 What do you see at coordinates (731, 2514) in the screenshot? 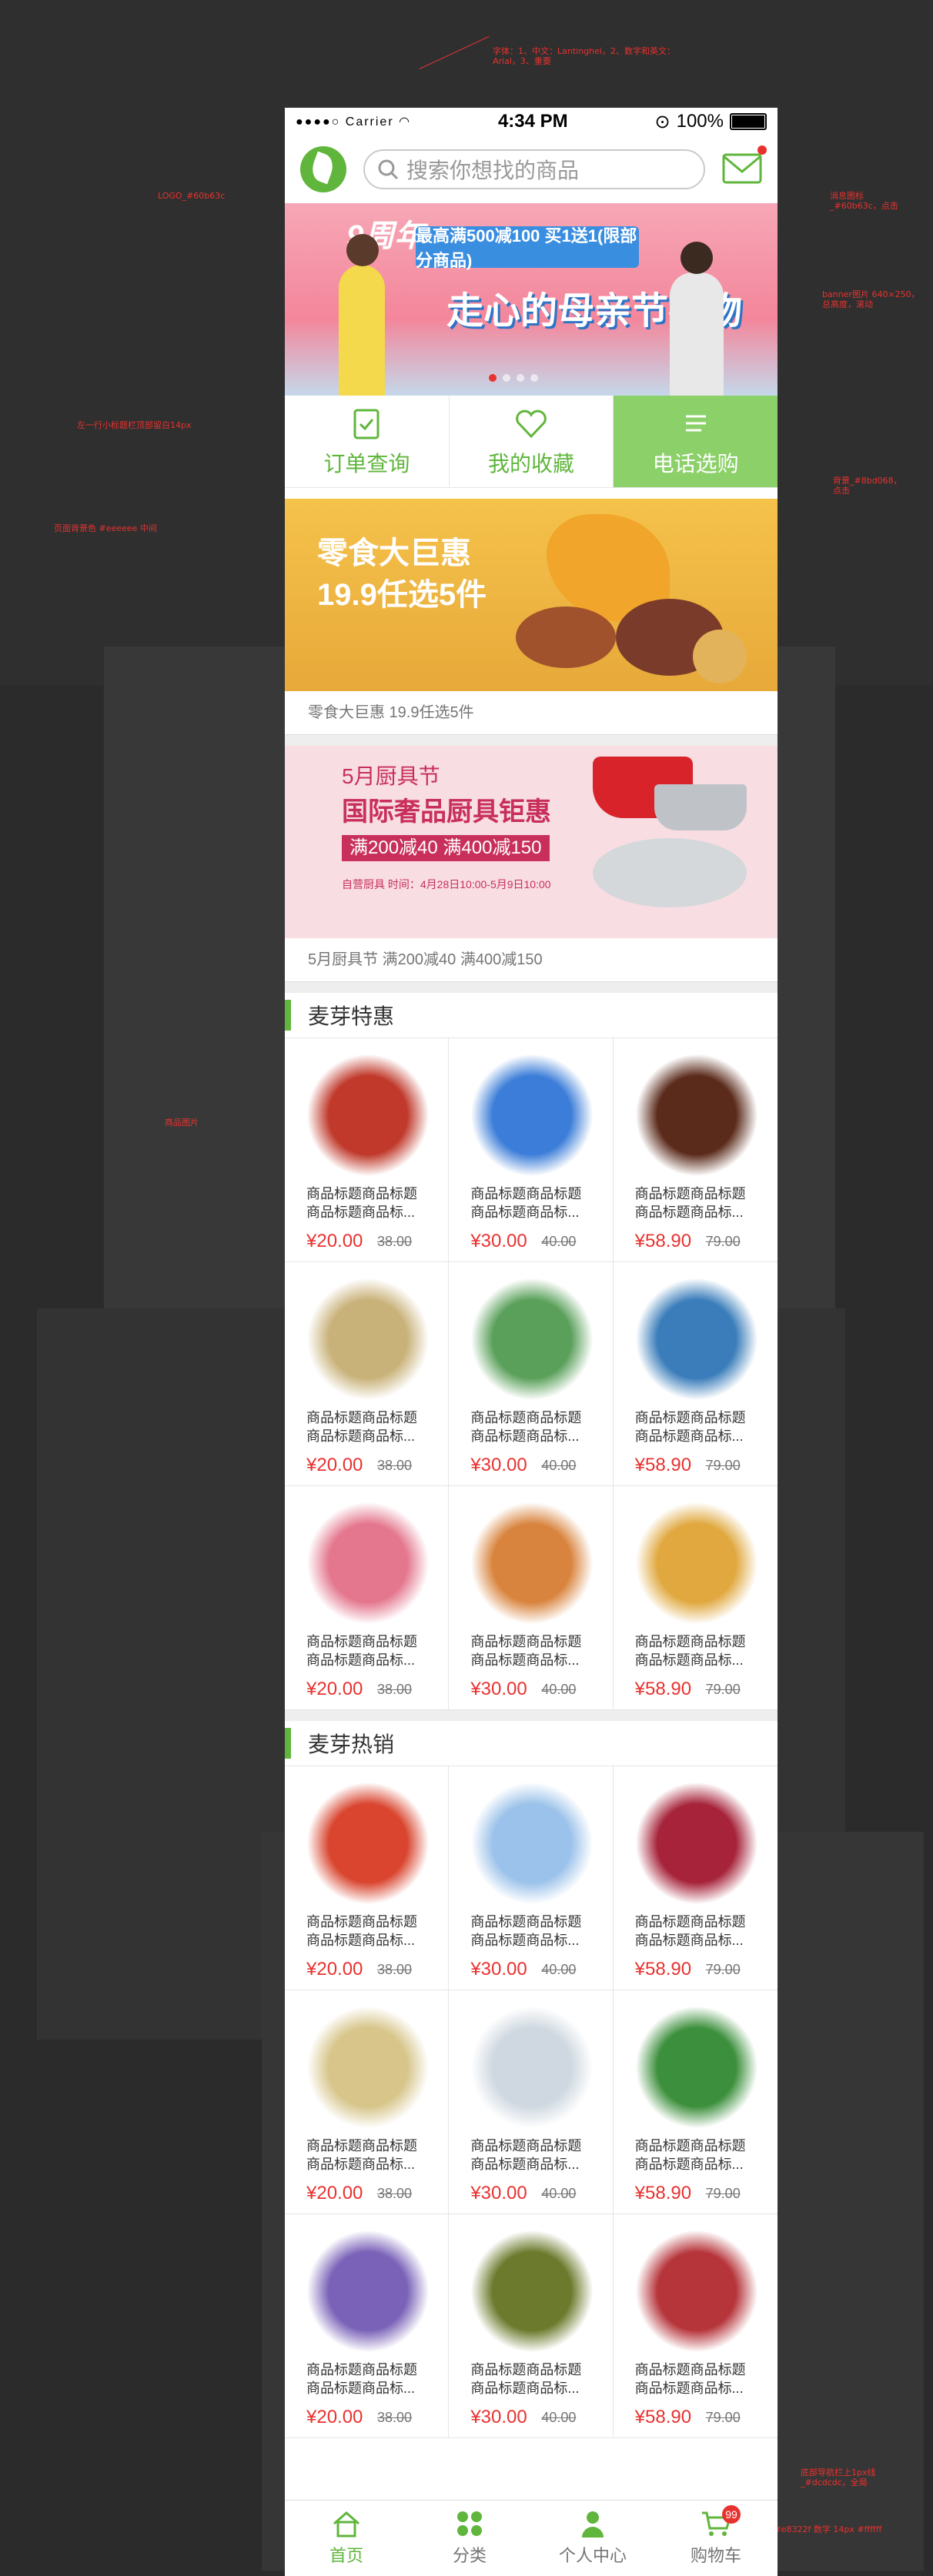
I see `cart-badge: 99` at bounding box center [731, 2514].